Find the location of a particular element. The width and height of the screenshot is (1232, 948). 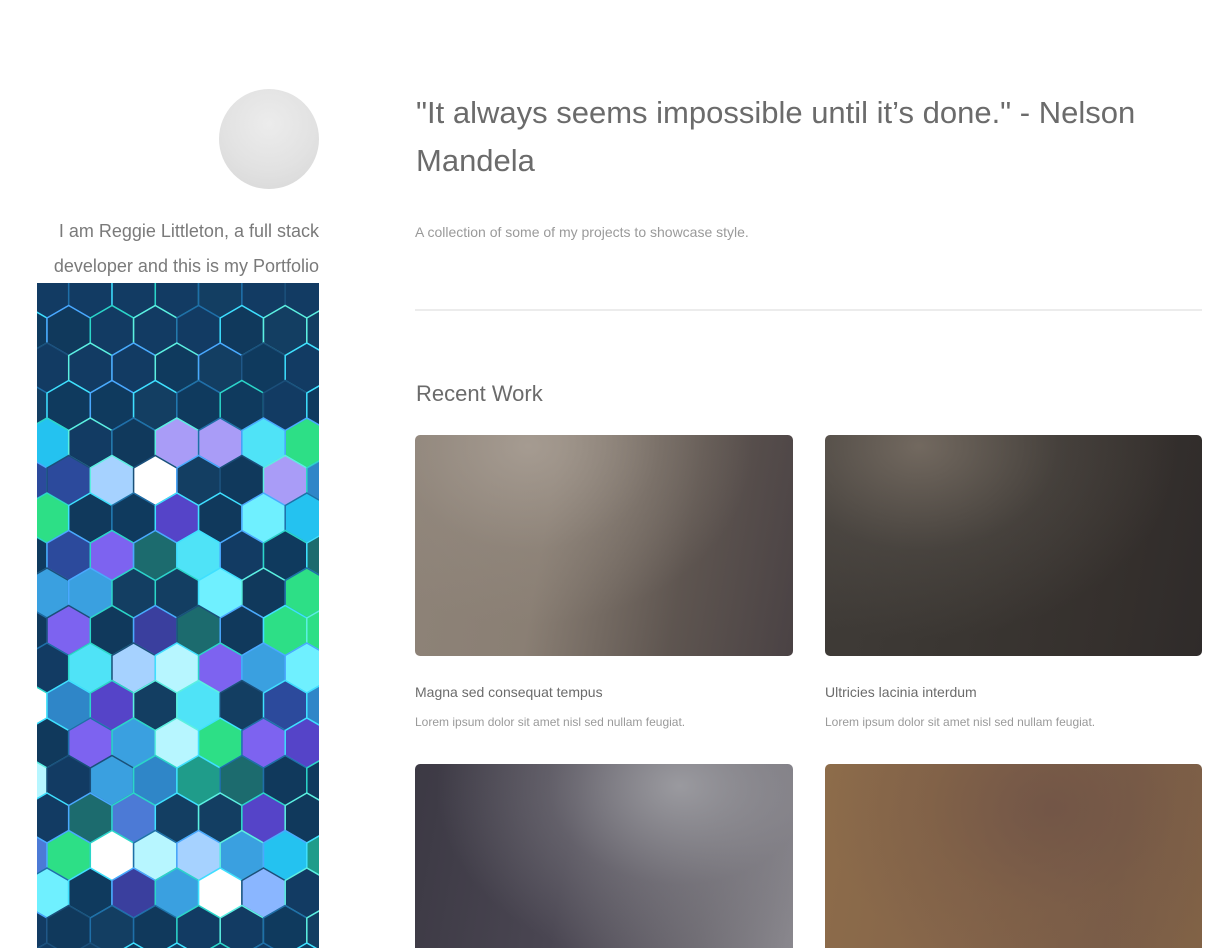

bio-line-1: I am Reggie Littleton, a full stack is located at coordinates (188, 231).